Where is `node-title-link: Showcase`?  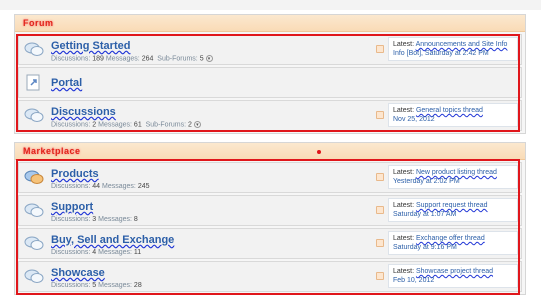
node-title-link: Showcase is located at coordinates (78, 273).